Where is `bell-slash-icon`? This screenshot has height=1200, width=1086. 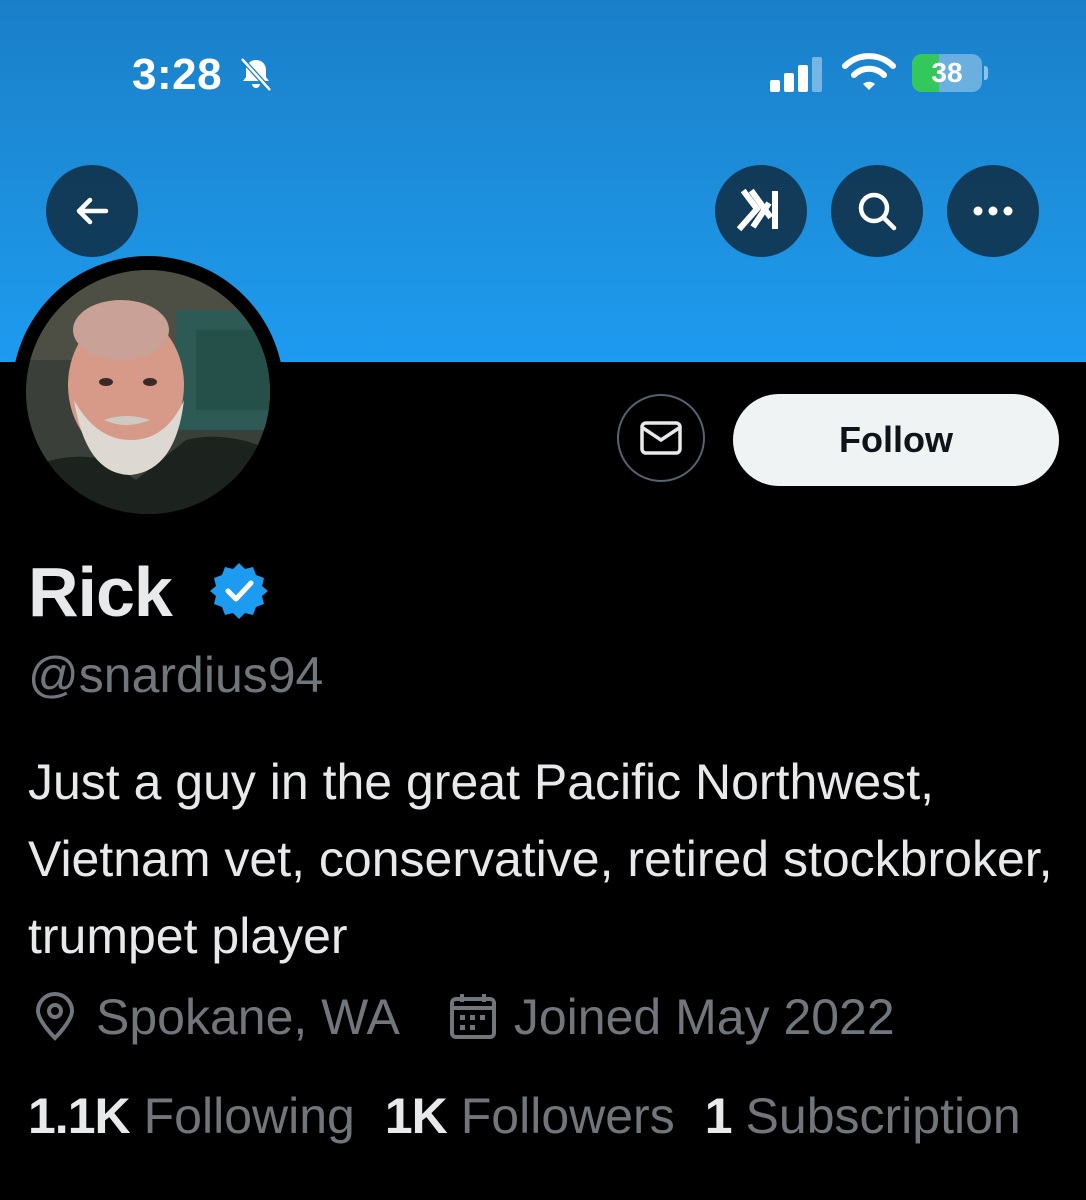
bell-slash-icon is located at coordinates (256, 74).